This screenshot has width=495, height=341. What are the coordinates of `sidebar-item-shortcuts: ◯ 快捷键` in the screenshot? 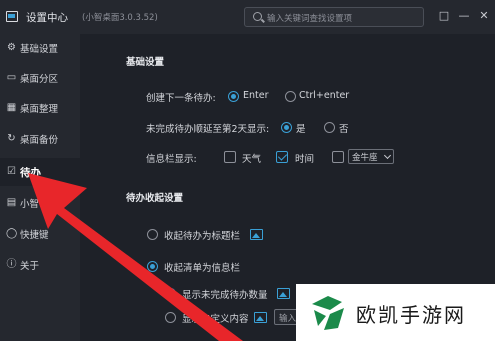 It's located at (40, 234).